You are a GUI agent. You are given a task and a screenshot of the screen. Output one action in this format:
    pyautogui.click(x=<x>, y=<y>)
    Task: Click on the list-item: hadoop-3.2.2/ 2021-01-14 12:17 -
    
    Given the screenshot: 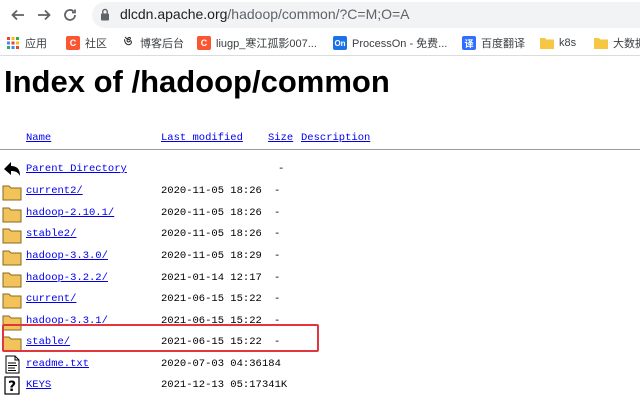 What is the action you would take?
    pyautogui.click(x=320, y=278)
    